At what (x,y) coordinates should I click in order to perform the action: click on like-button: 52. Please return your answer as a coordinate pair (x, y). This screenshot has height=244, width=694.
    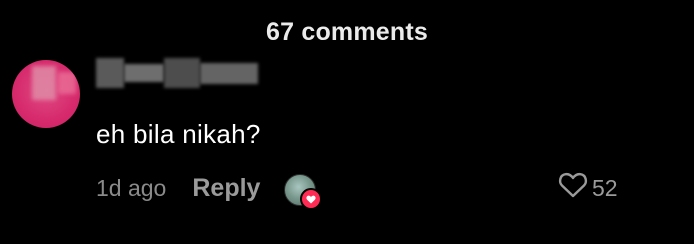
    Looking at the image, I should click on (588, 188).